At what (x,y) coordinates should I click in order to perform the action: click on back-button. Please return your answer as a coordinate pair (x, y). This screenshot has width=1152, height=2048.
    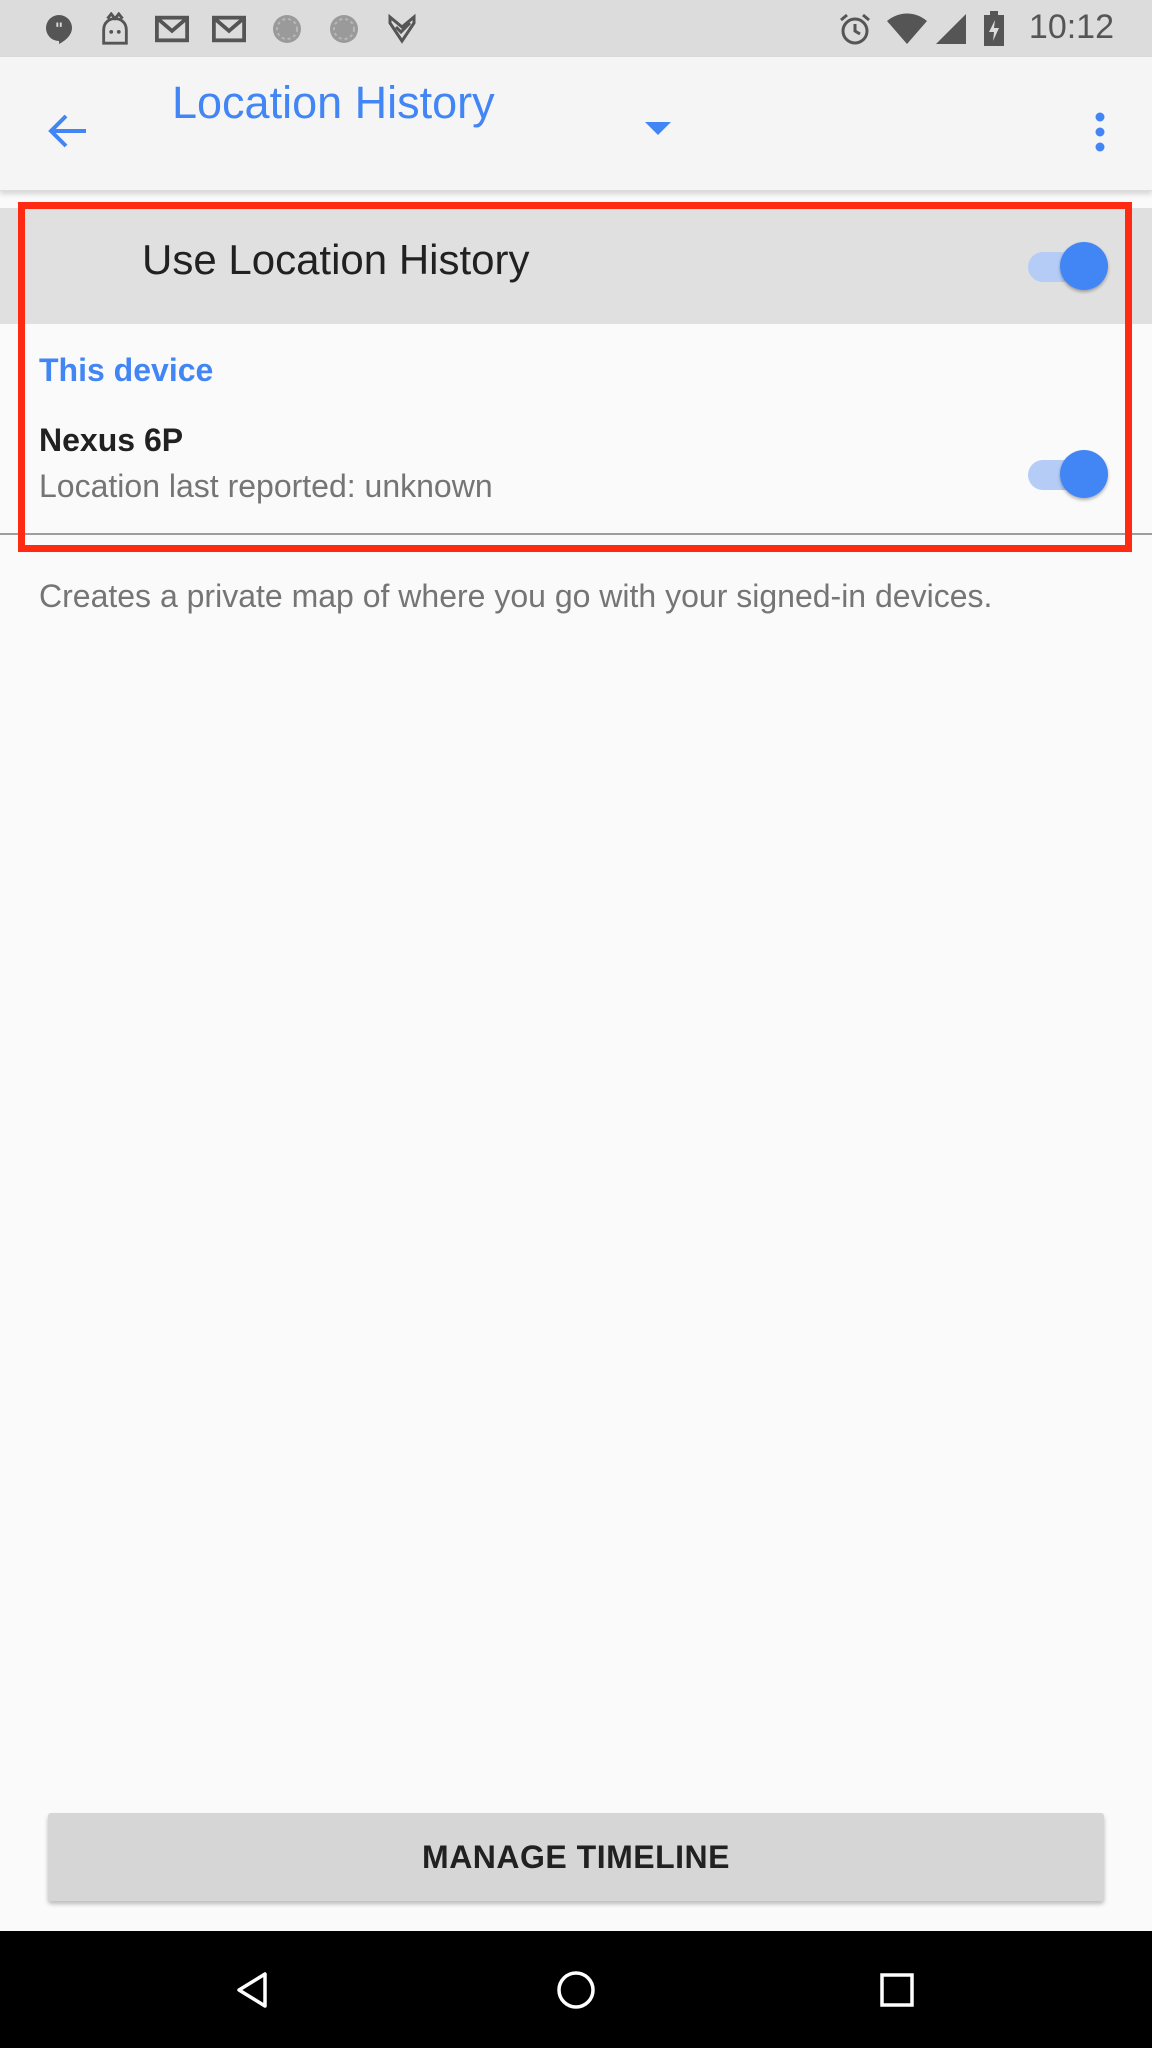
    Looking at the image, I should click on (68, 131).